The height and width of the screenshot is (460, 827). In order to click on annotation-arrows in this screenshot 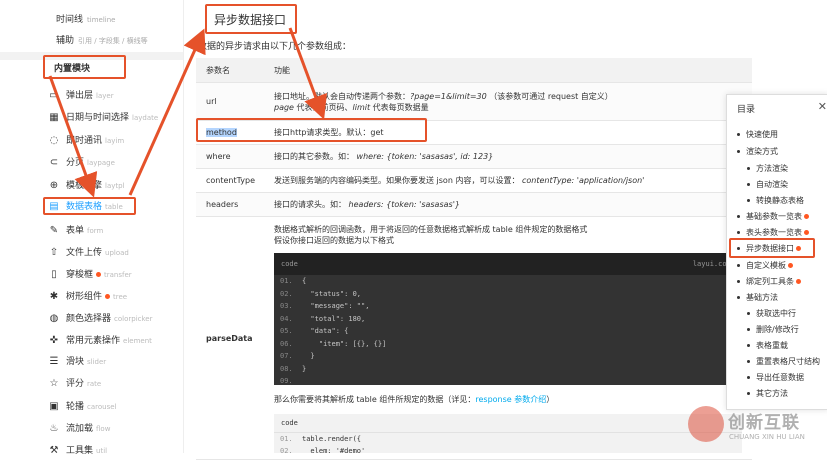, I will do `click(187, 112)`.